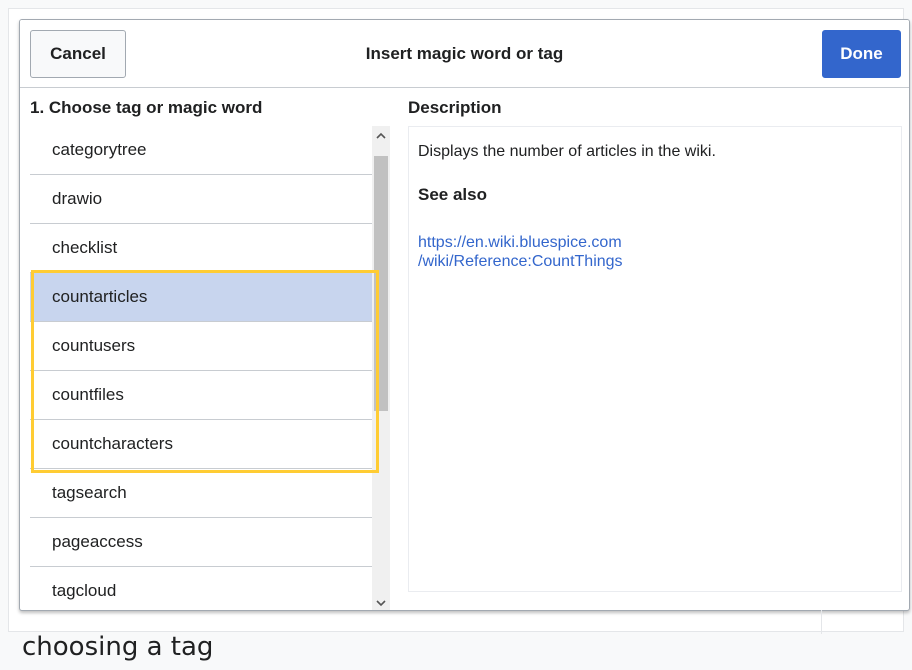 The image size is (912, 670). Describe the element at coordinates (381, 283) in the screenshot. I see `scrollbar-thumb` at that location.